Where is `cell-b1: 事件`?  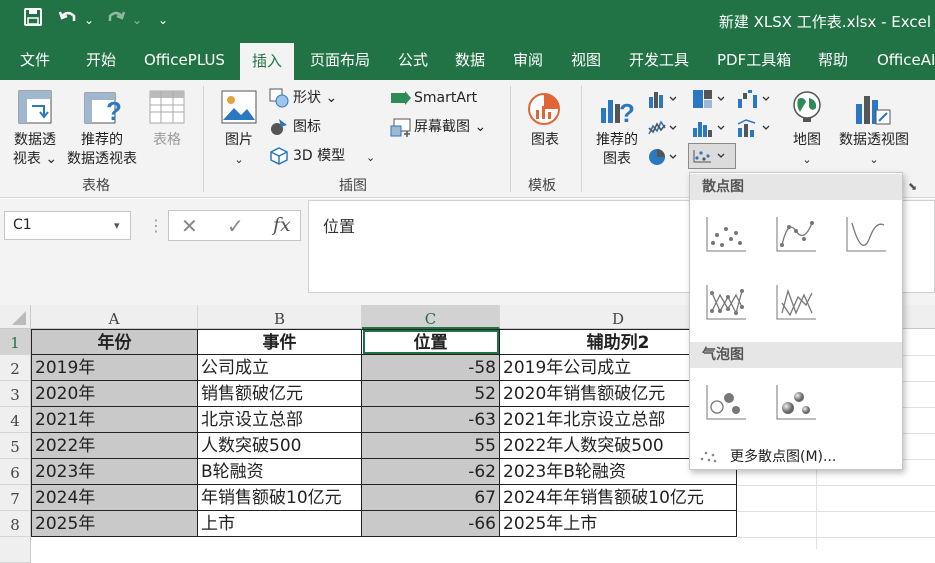
cell-b1: 事件 is located at coordinates (280, 342).